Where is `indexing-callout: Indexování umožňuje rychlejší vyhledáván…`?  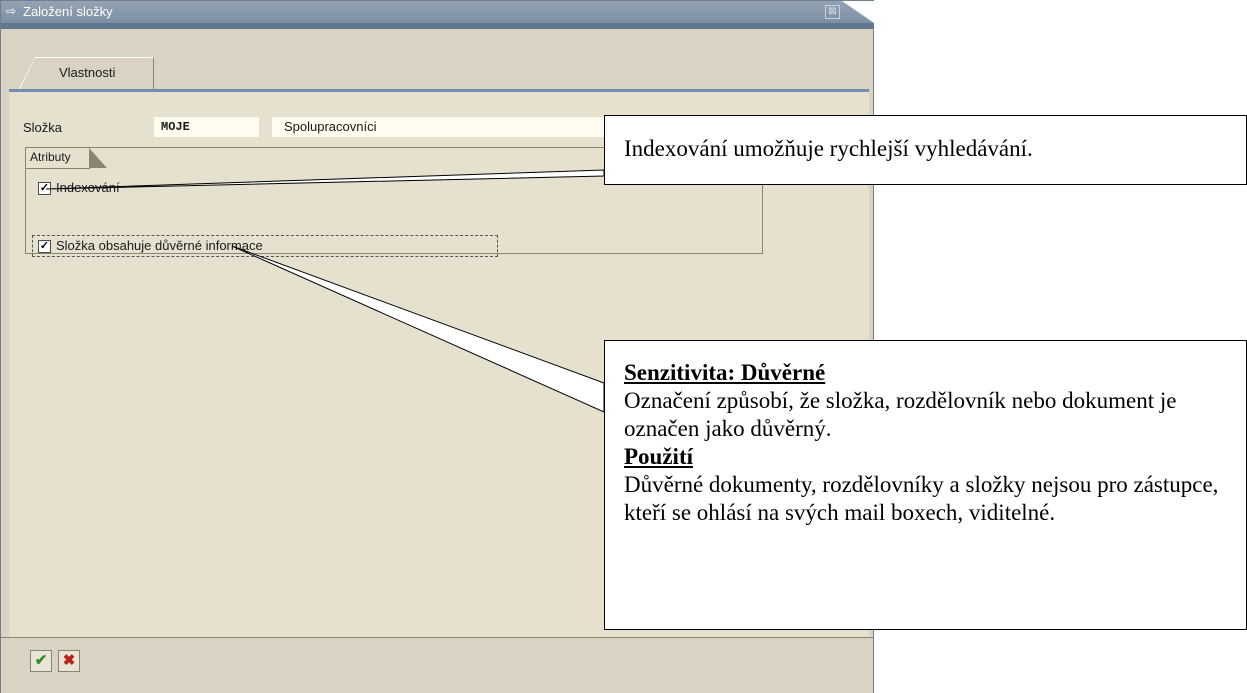
indexing-callout: Indexování umožňuje rychlejší vyhledáván… is located at coordinates (925, 150).